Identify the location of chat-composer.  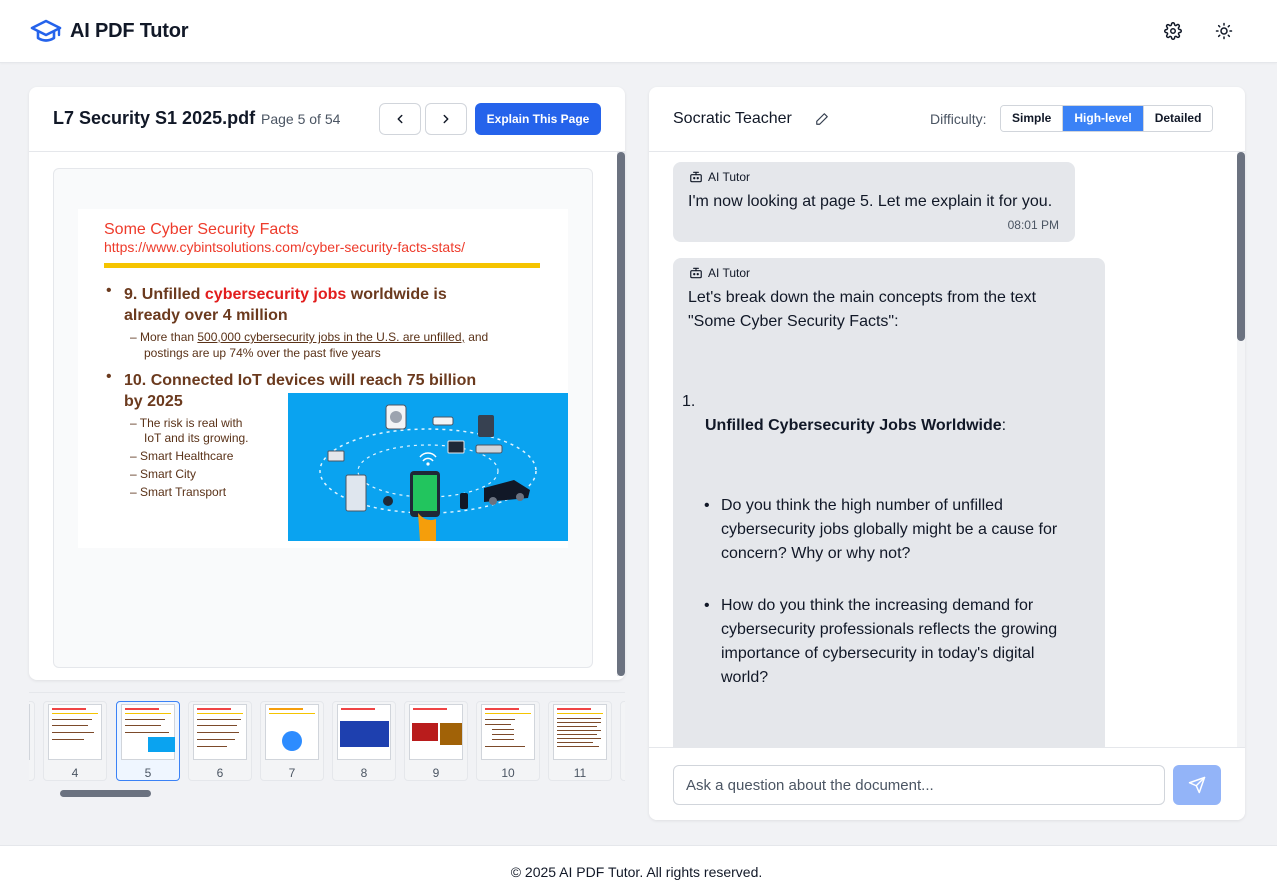
(947, 783).